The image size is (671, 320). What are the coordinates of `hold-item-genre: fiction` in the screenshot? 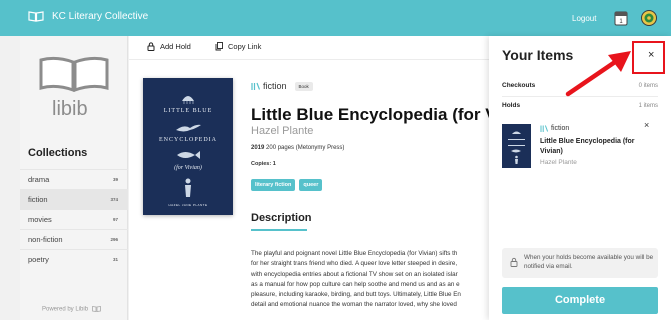 It's located at (554, 128).